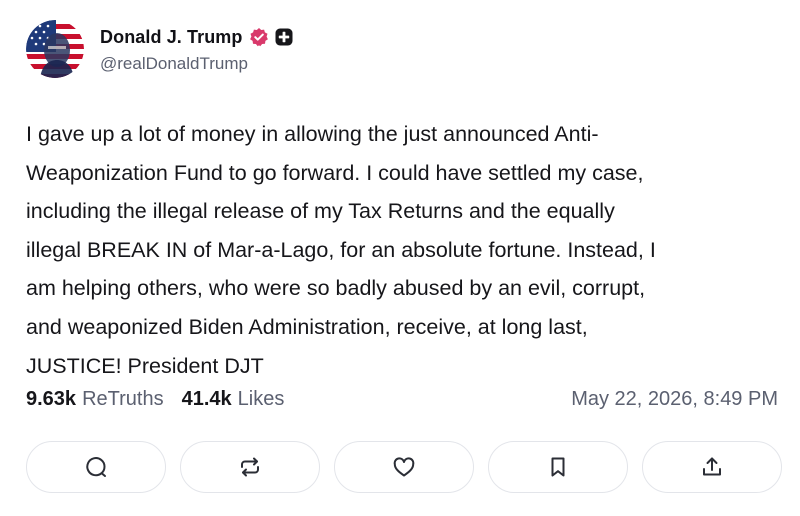  Describe the element at coordinates (284, 37) in the screenshot. I see `truth-plus-badge-icon` at that location.